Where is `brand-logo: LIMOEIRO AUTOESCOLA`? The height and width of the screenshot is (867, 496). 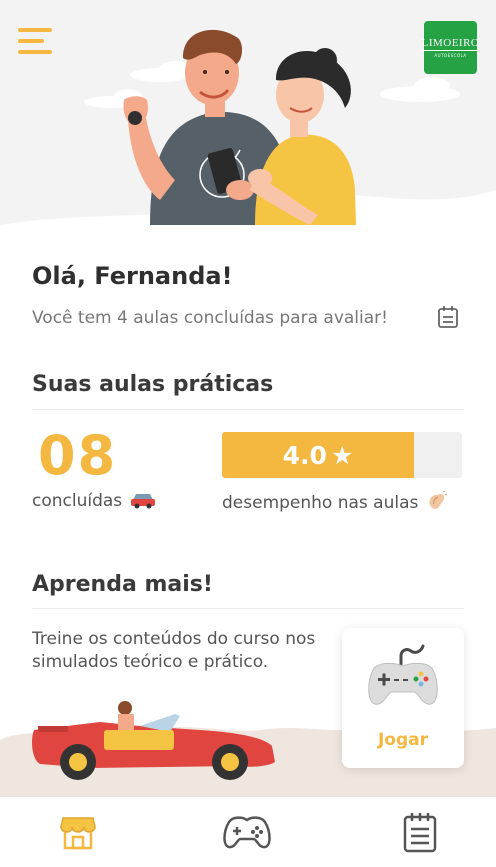 brand-logo: LIMOEIRO AUTOESCOLA is located at coordinates (450, 47).